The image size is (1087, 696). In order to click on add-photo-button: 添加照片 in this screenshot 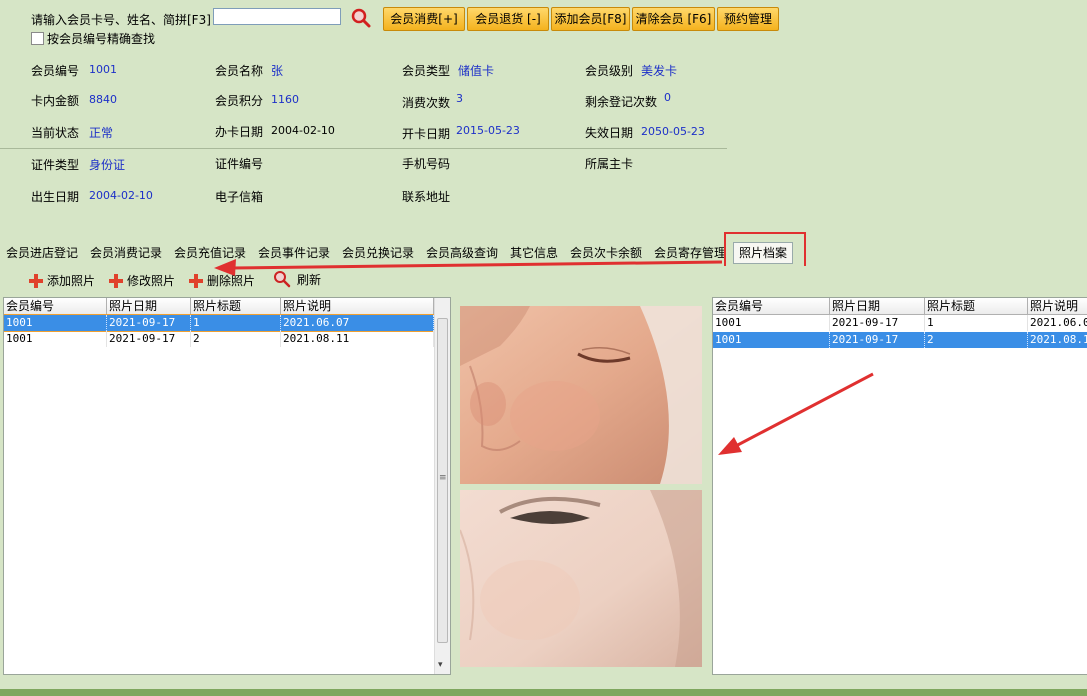, I will do `click(62, 280)`.